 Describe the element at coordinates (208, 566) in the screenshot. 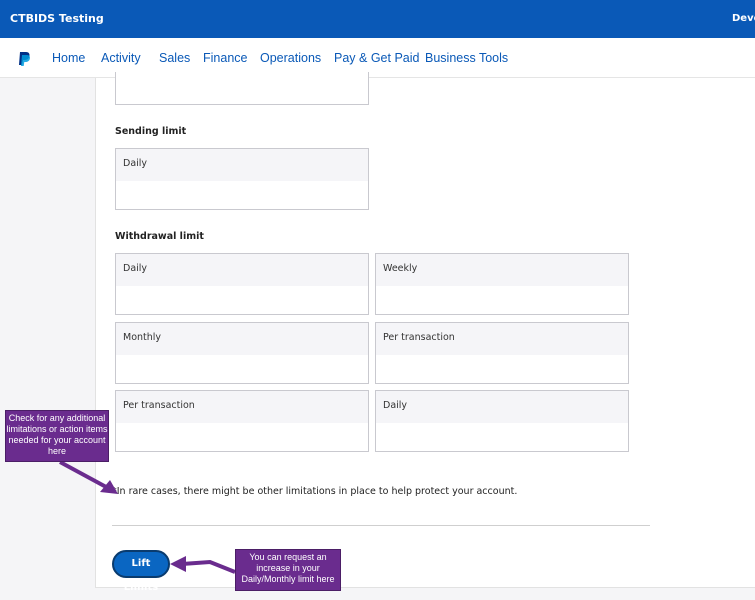

I see `arrow-to-button` at that location.